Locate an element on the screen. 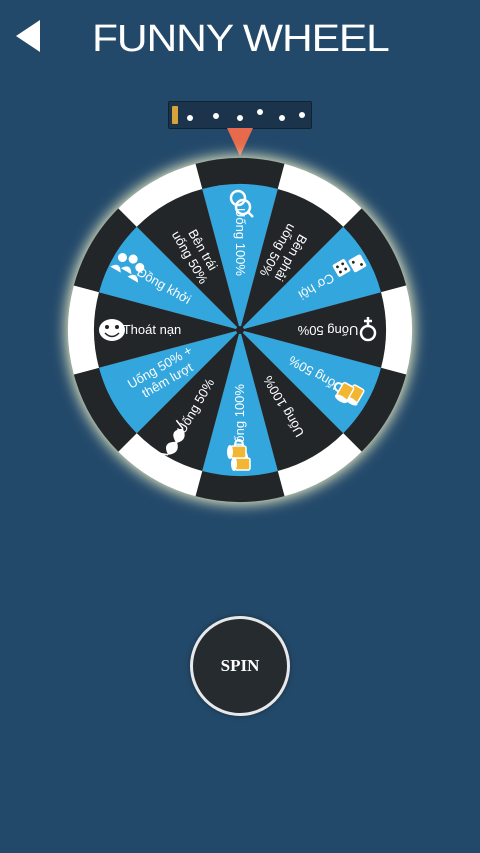 Image resolution: width=480 pixels, height=853 pixels. header-bar: FUNNY WHEEL is located at coordinates (240, 40).